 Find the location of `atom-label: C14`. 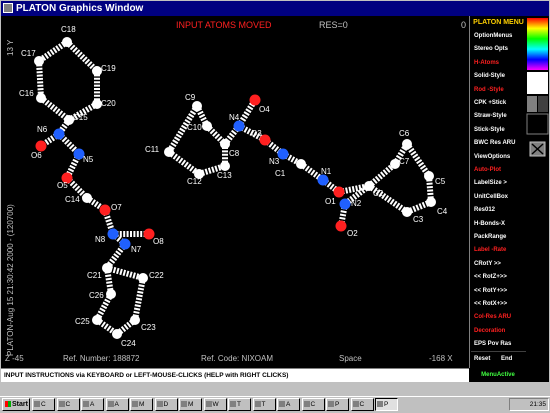

atom-label: C14 is located at coordinates (72, 199).